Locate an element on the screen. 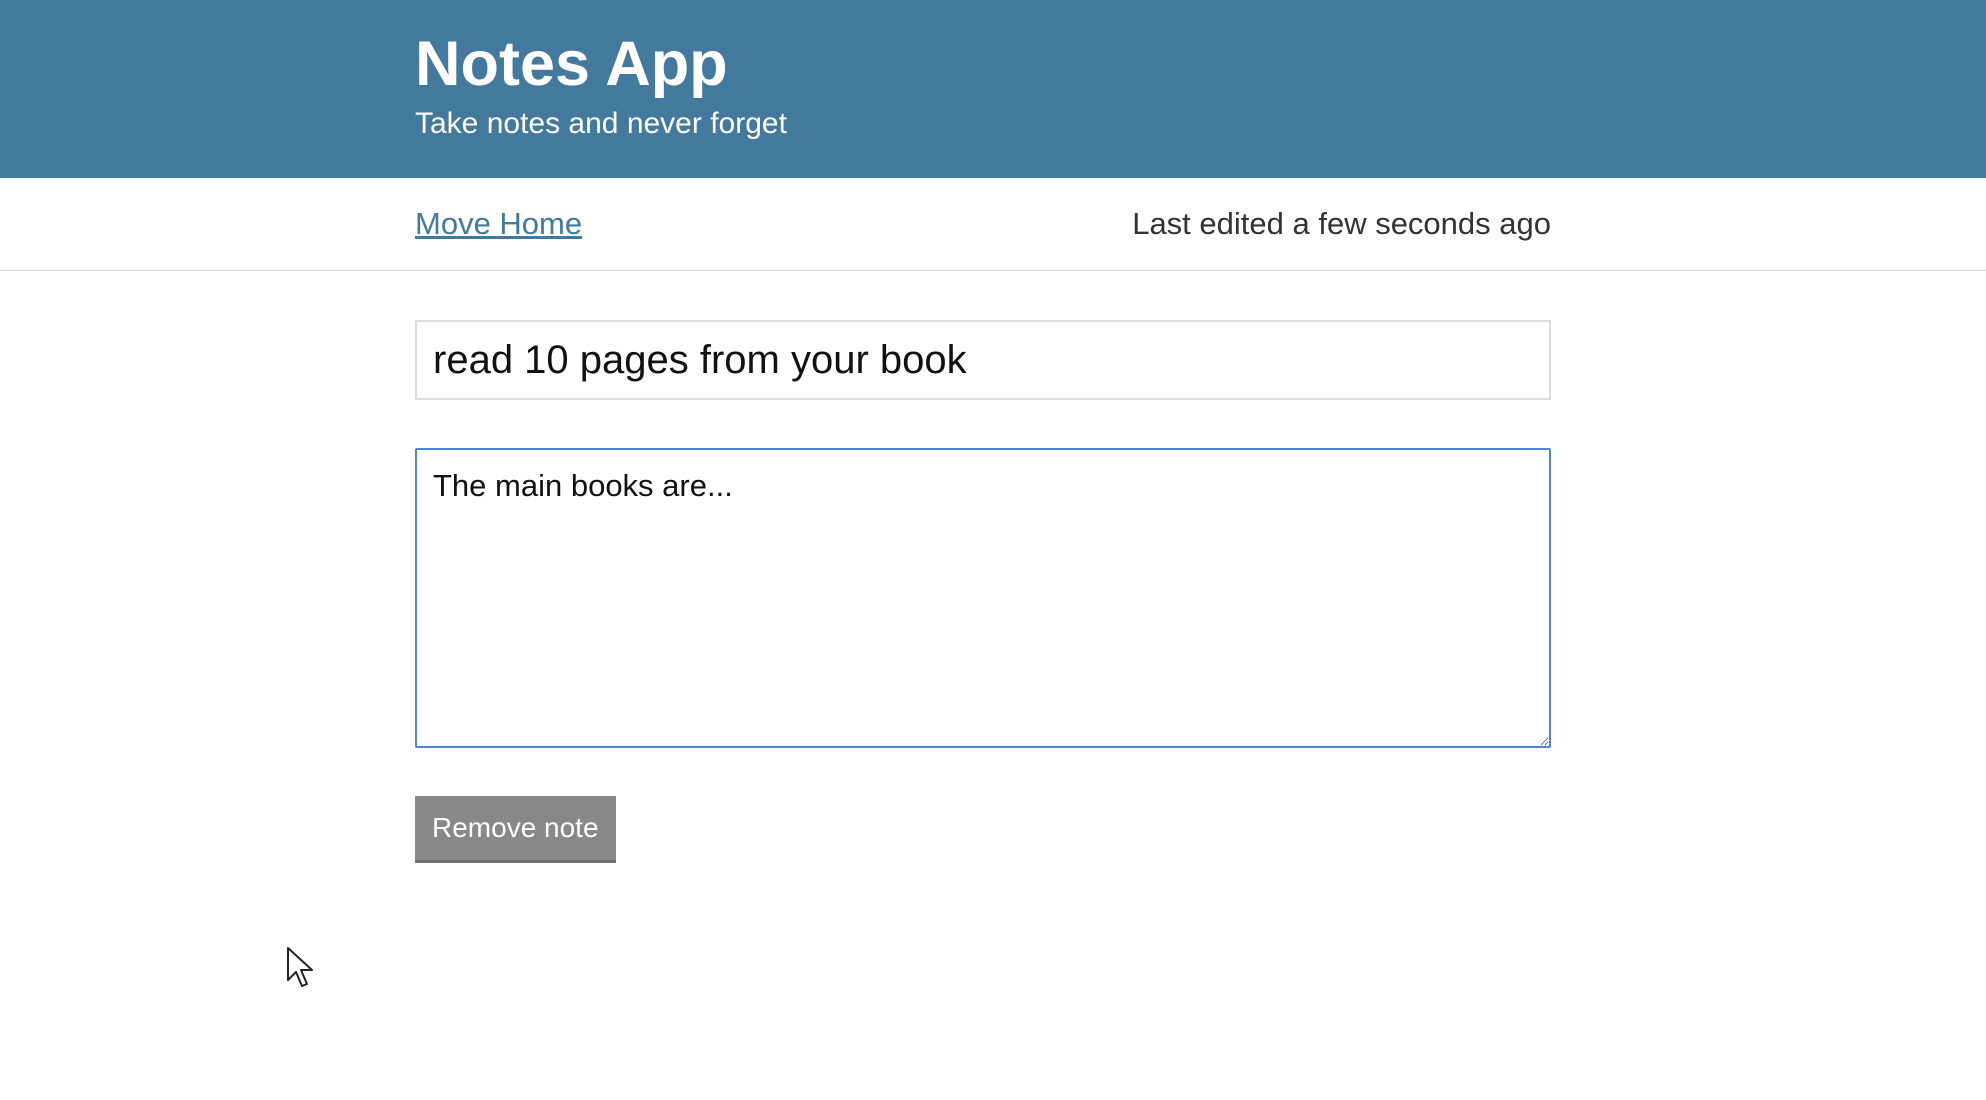 The image size is (1986, 1100). move-home-link: Move Home is located at coordinates (498, 224).